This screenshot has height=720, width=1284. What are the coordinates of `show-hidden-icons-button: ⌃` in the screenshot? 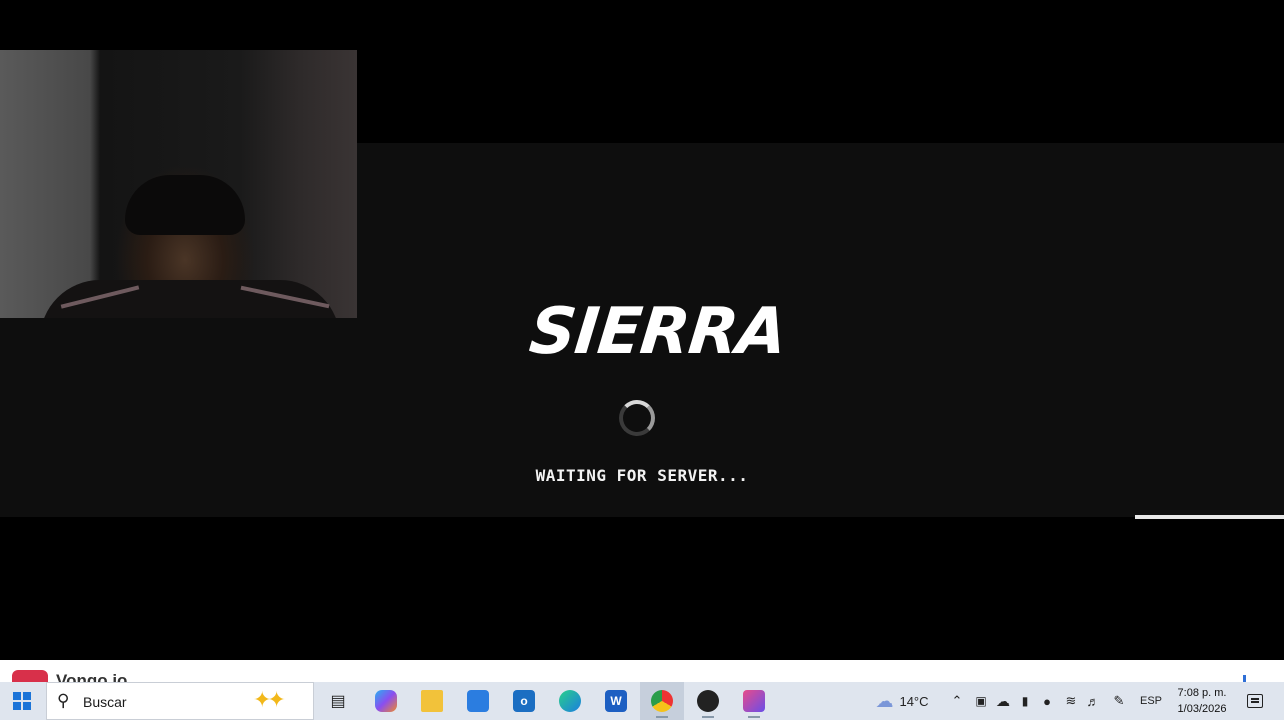 It's located at (957, 701).